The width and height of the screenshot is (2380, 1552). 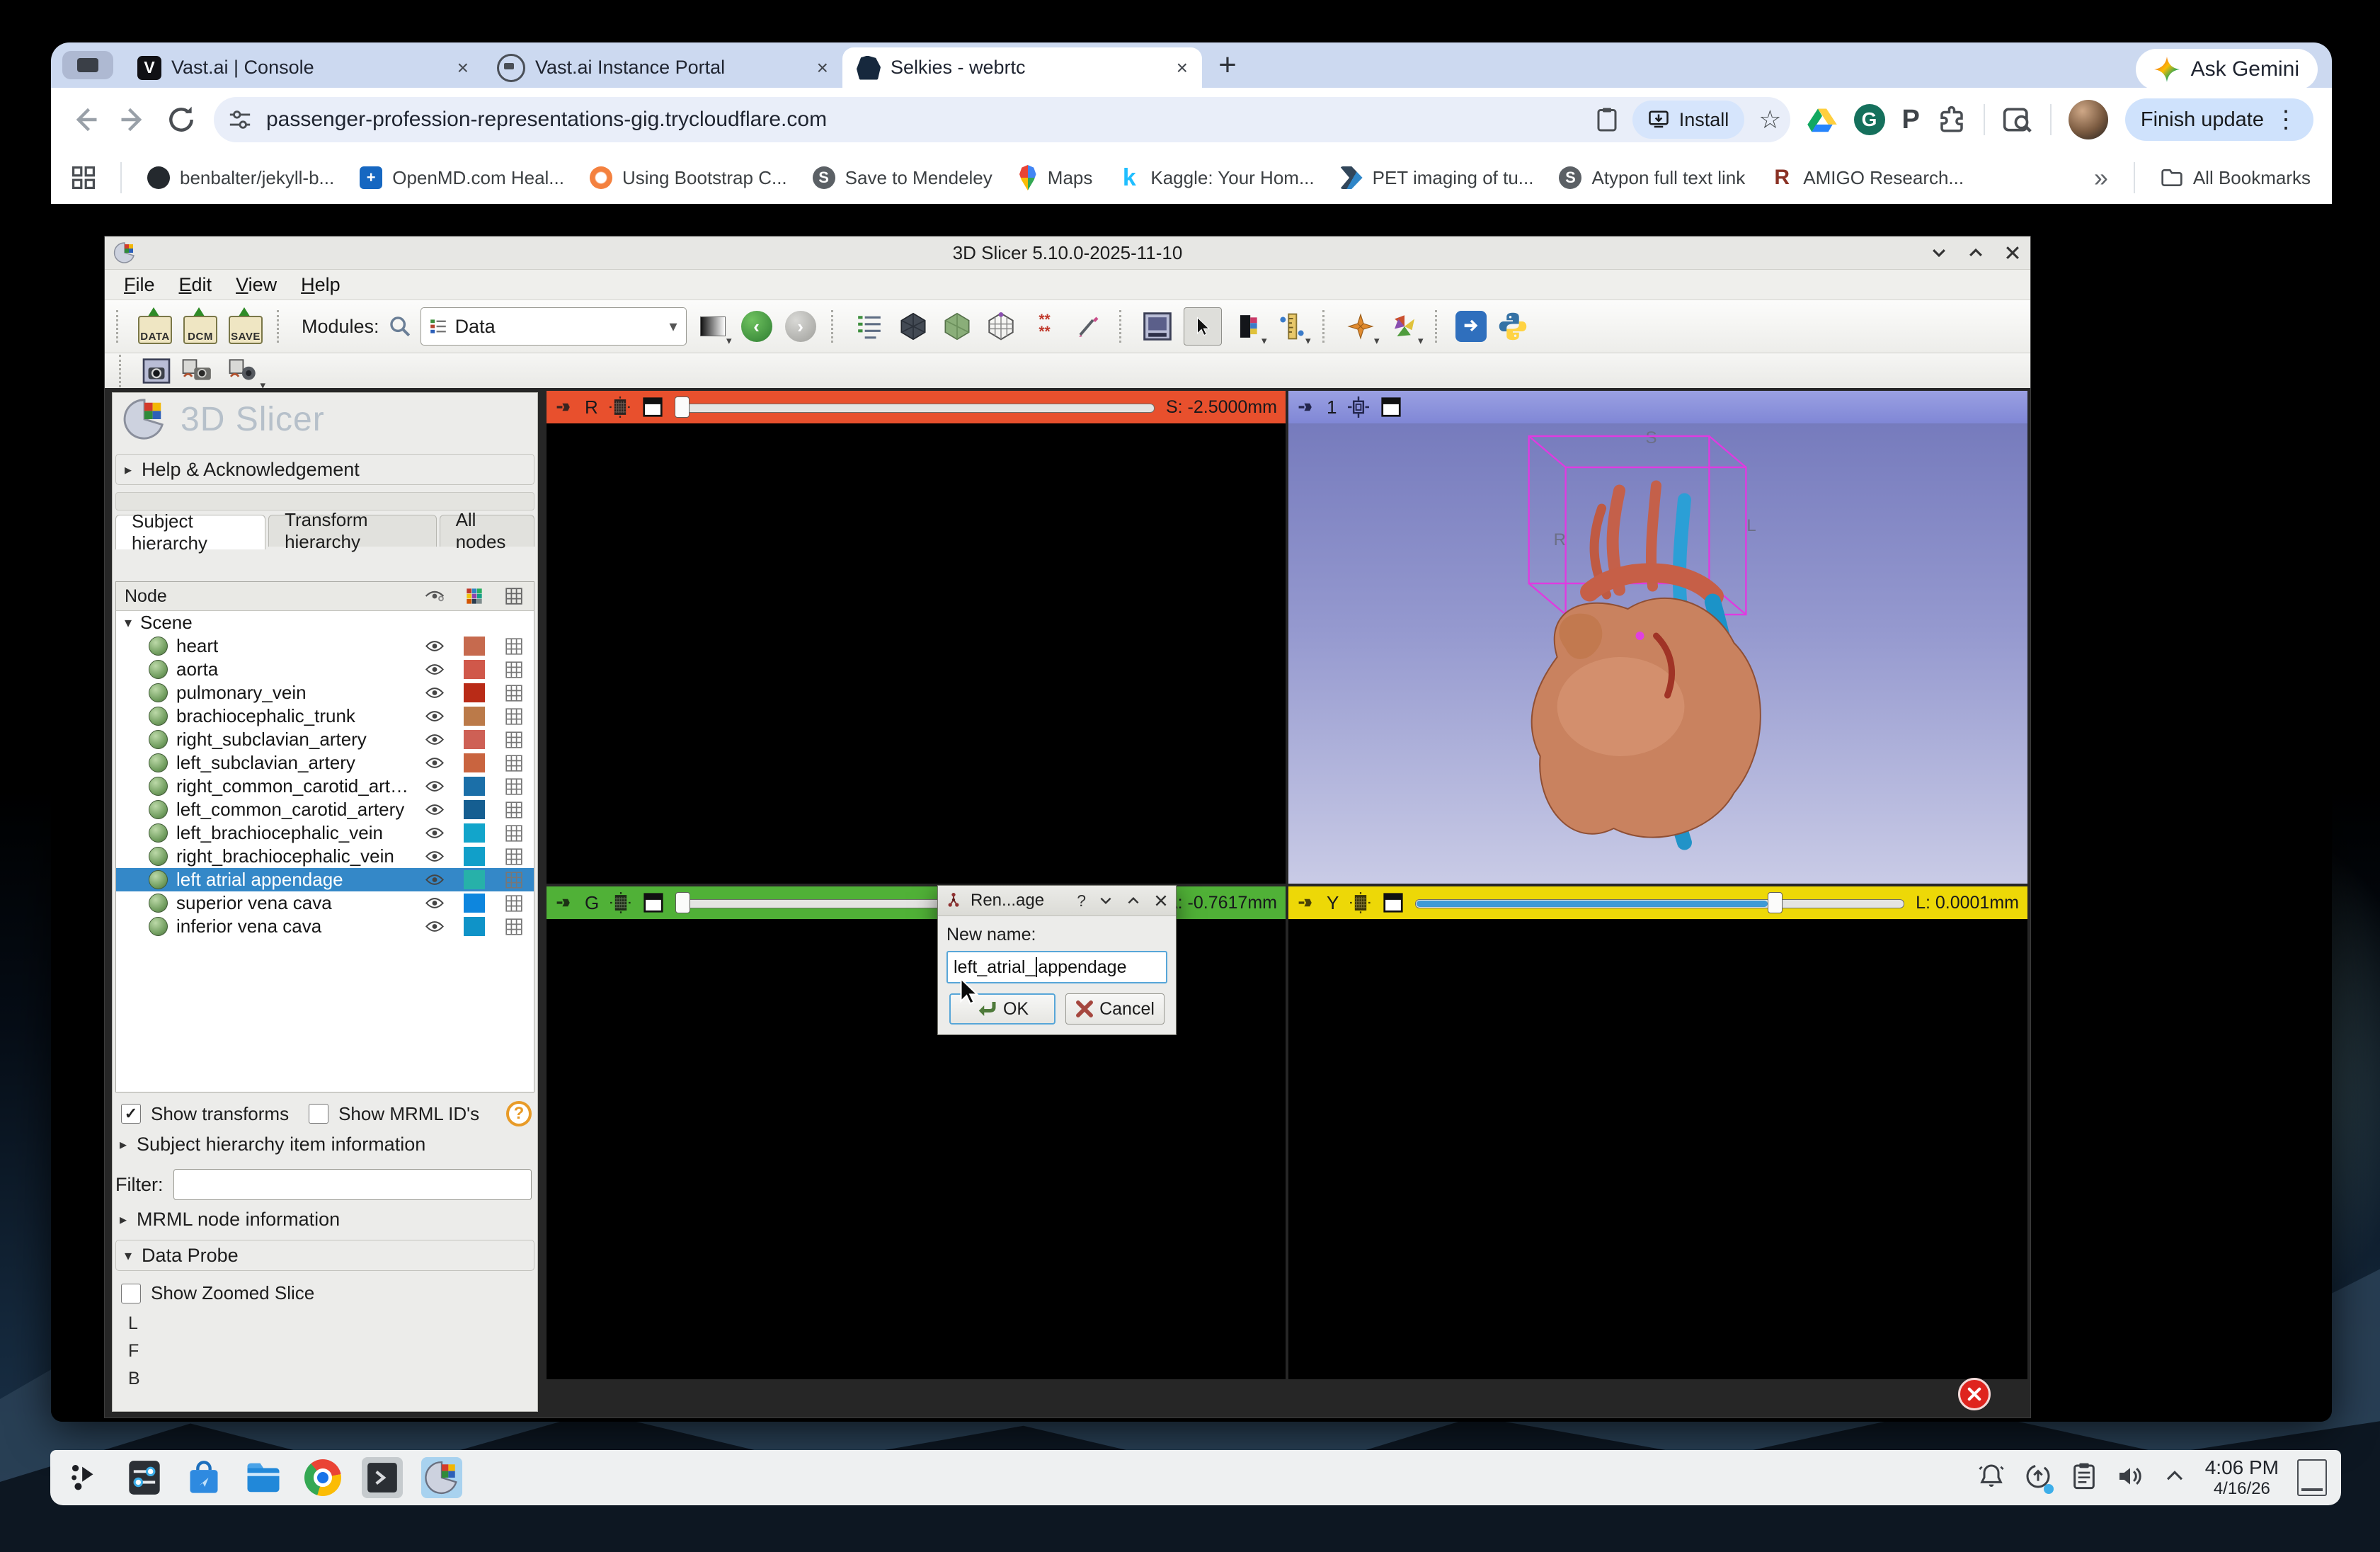 I want to click on bookmark-star-icon: ☆, so click(x=1769, y=120).